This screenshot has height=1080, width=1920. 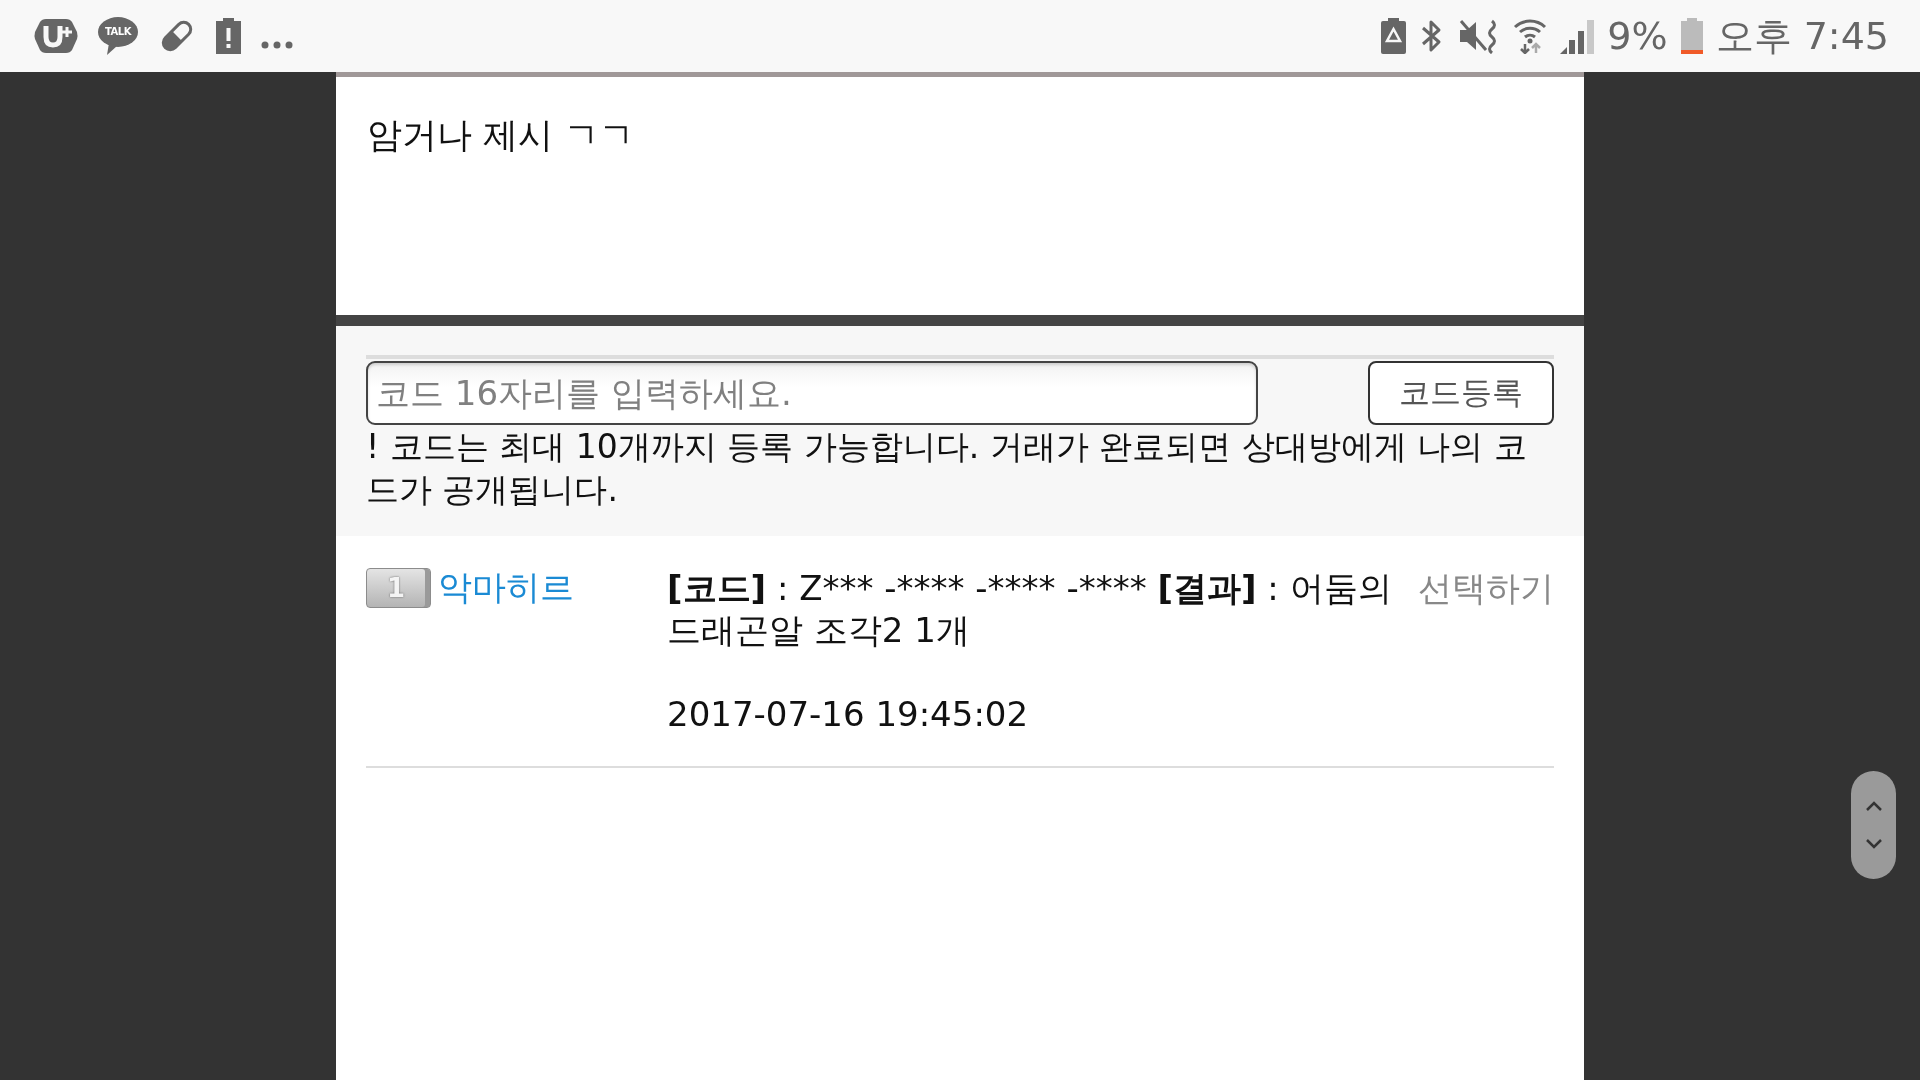 I want to click on more-dots-icon, so click(x=277, y=45).